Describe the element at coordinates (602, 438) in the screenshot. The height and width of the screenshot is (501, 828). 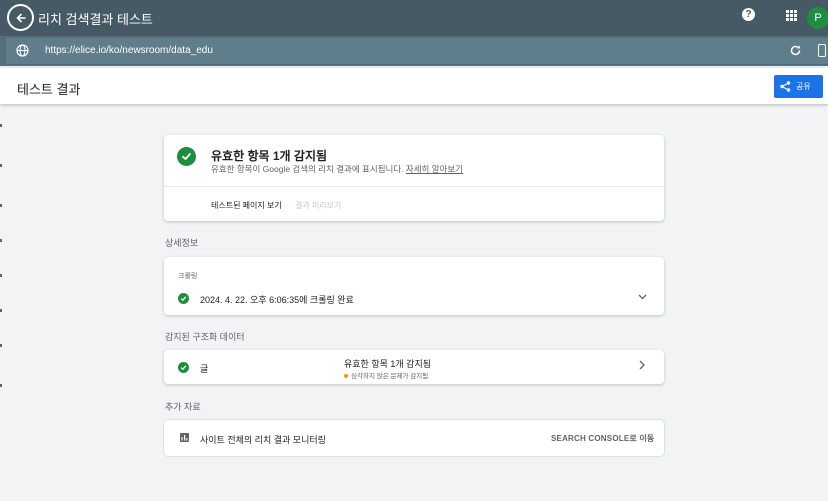
I see `search-console-link: SEARCH CONSOLE로 이동` at that location.